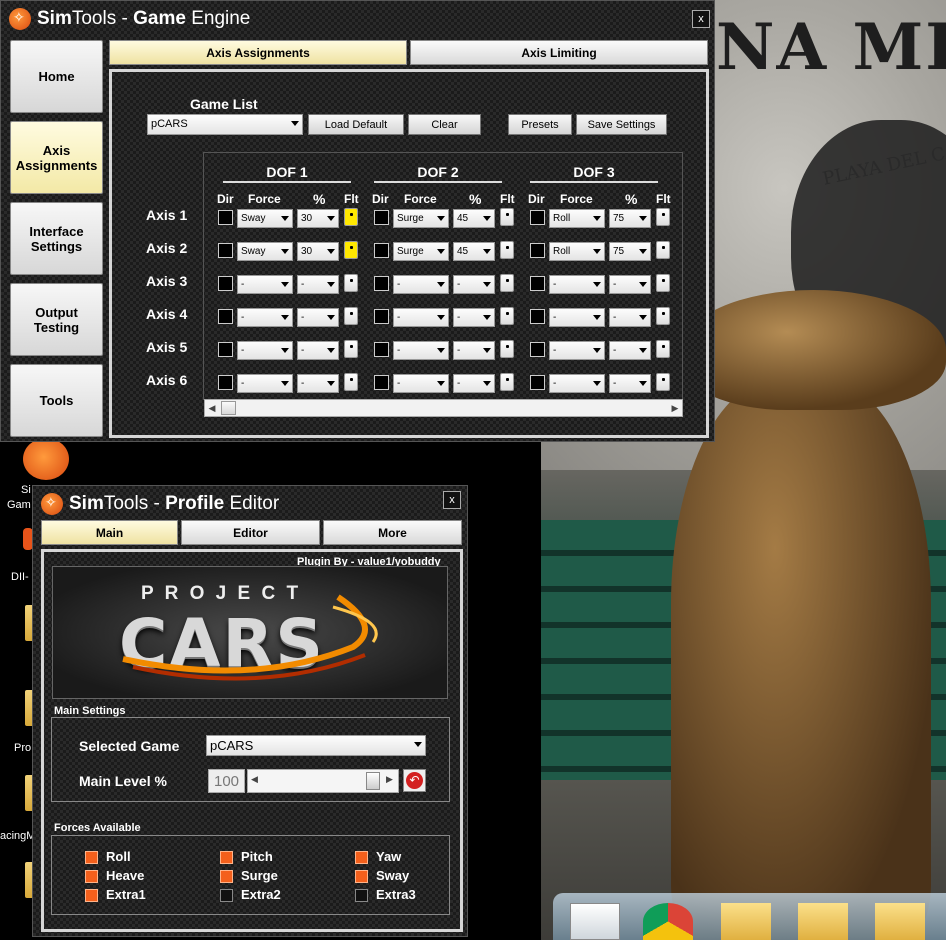  What do you see at coordinates (323, 781) in the screenshot?
I see `main-level-slider: ◀ ▶` at bounding box center [323, 781].